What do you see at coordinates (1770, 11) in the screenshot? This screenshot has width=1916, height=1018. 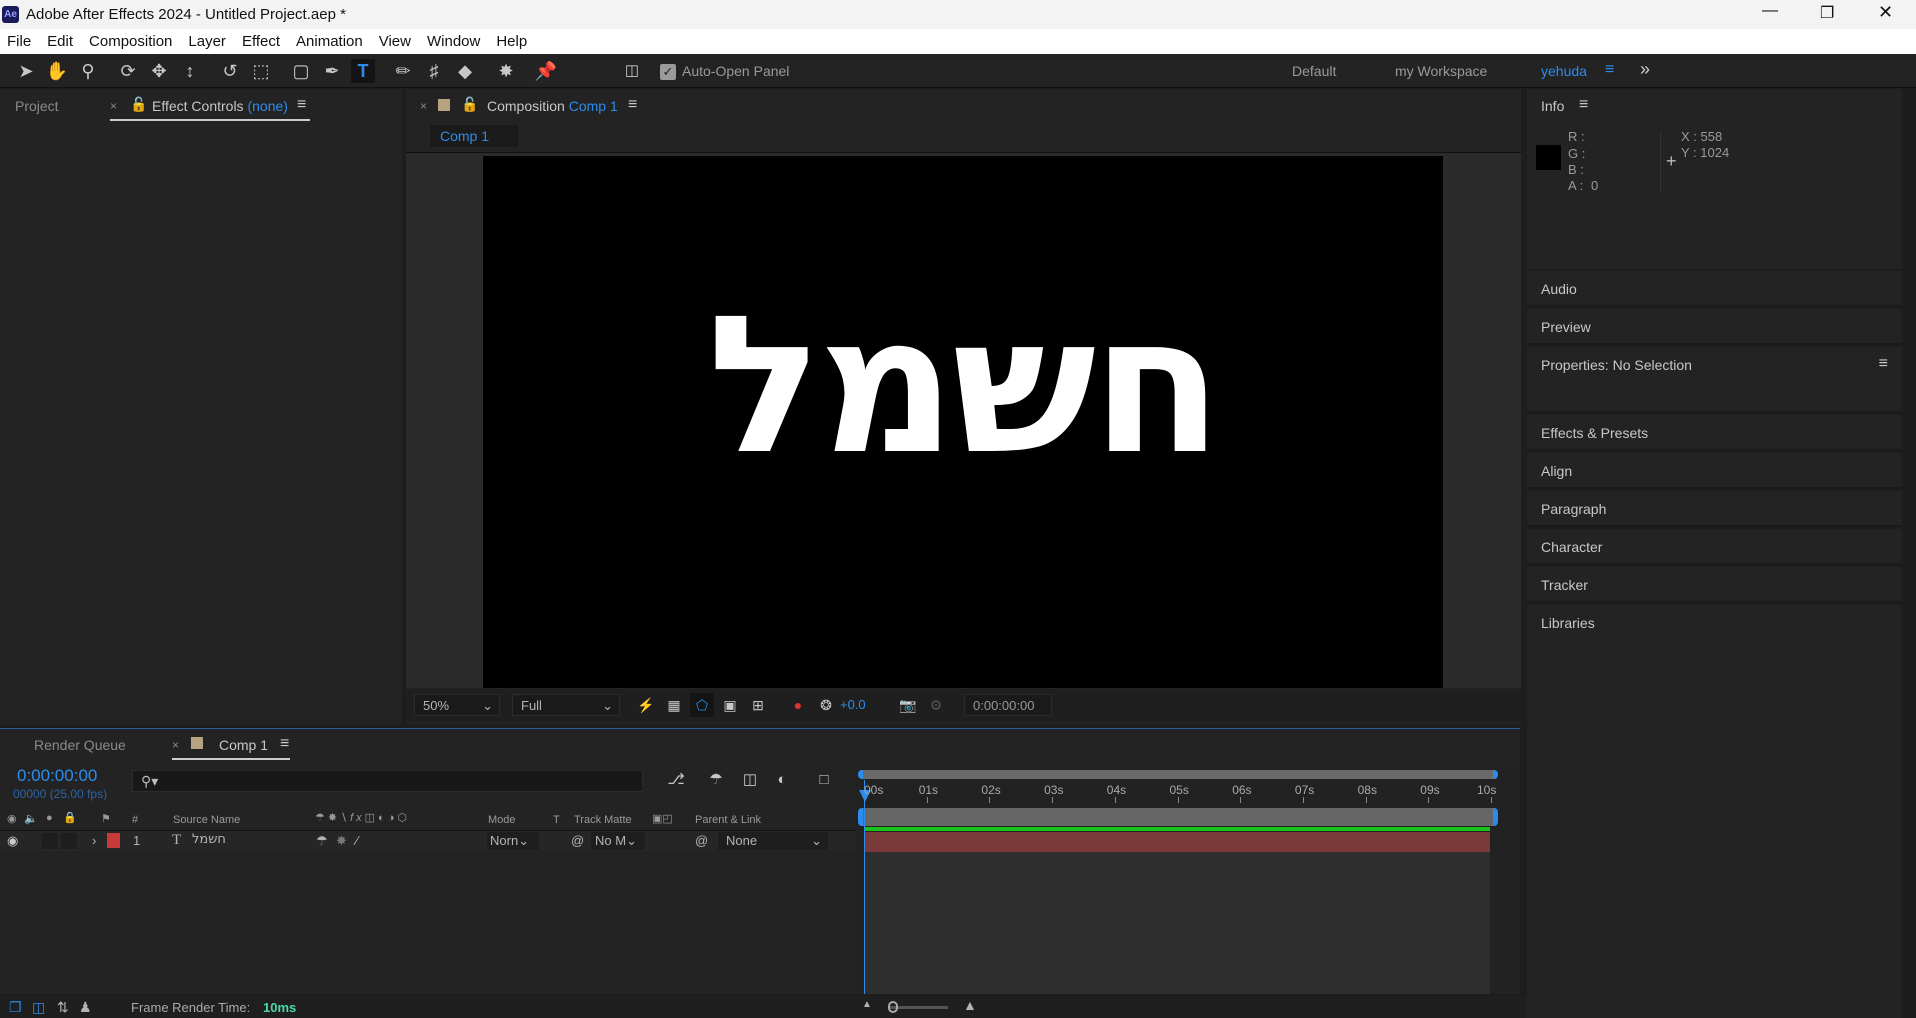 I see `minimize-button: —` at bounding box center [1770, 11].